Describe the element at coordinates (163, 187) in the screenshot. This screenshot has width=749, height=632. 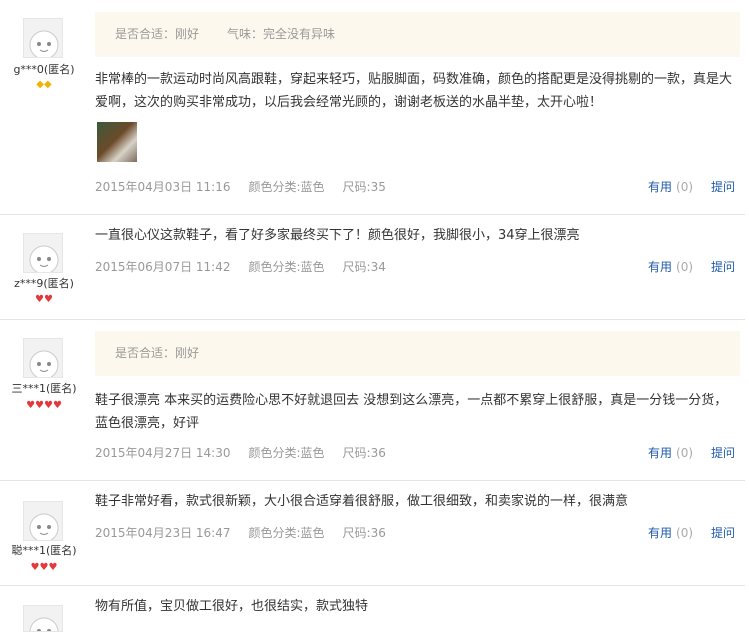
I see `review-date: 2015年04月03日 11:16` at that location.